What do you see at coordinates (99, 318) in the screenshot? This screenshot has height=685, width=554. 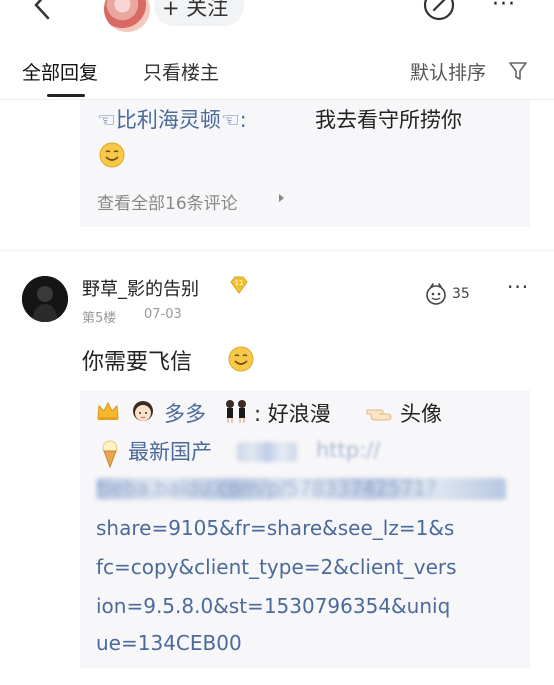 I see `floor-number: 第5楼` at bounding box center [99, 318].